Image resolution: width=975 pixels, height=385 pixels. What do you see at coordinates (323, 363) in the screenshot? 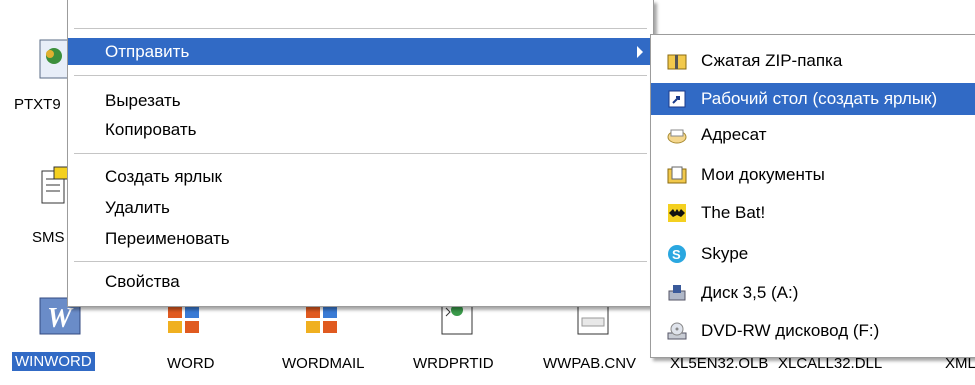
I see `desktop-icon-label-wordmail: WORDMAIL` at bounding box center [323, 363].